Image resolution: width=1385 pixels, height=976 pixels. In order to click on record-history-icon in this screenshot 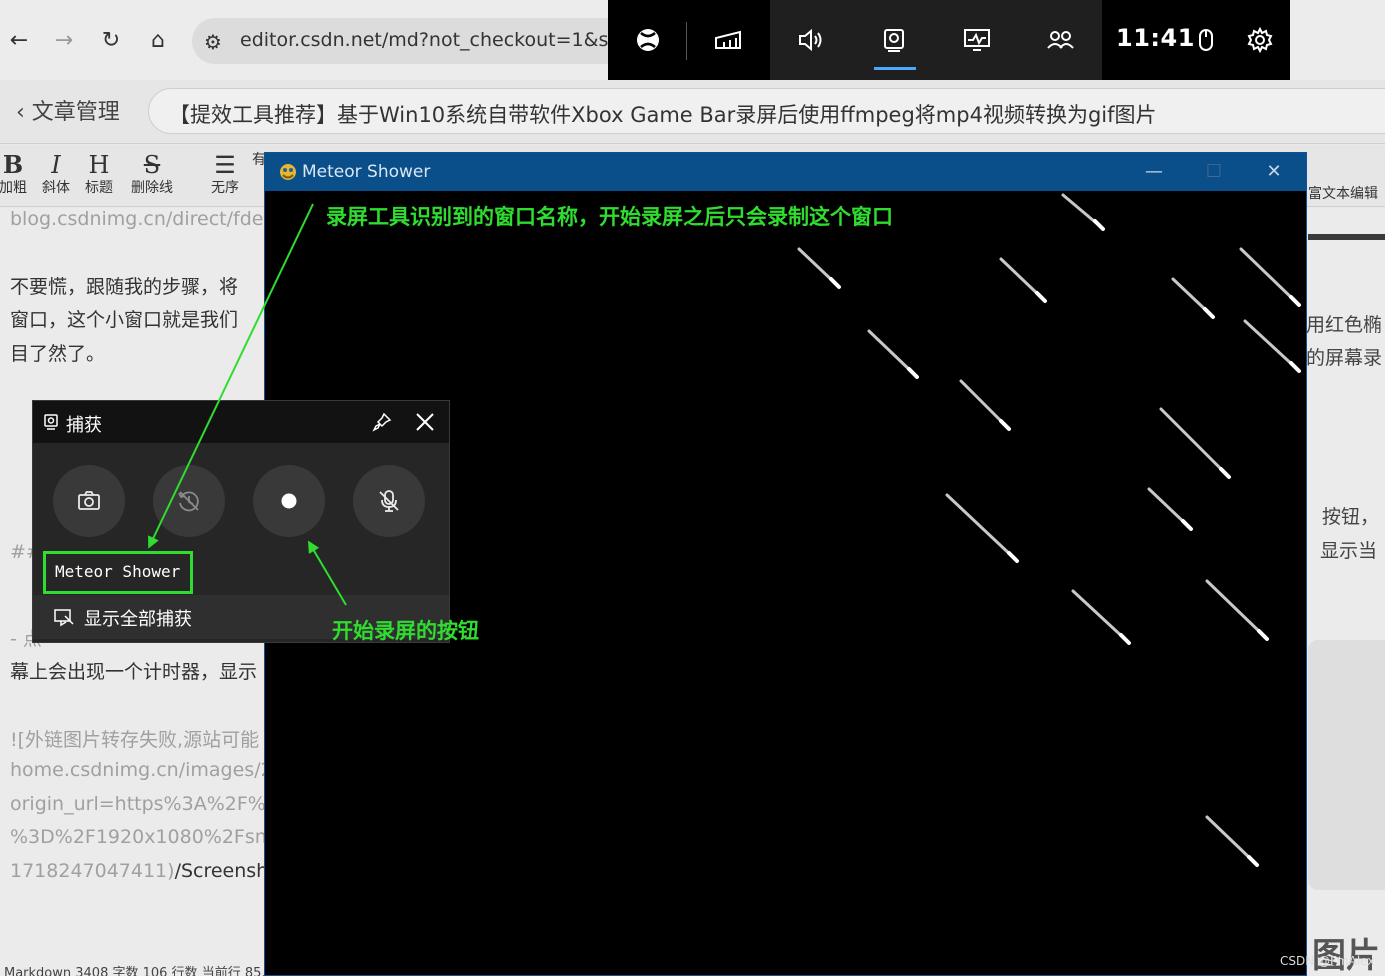, I will do `click(188, 501)`.